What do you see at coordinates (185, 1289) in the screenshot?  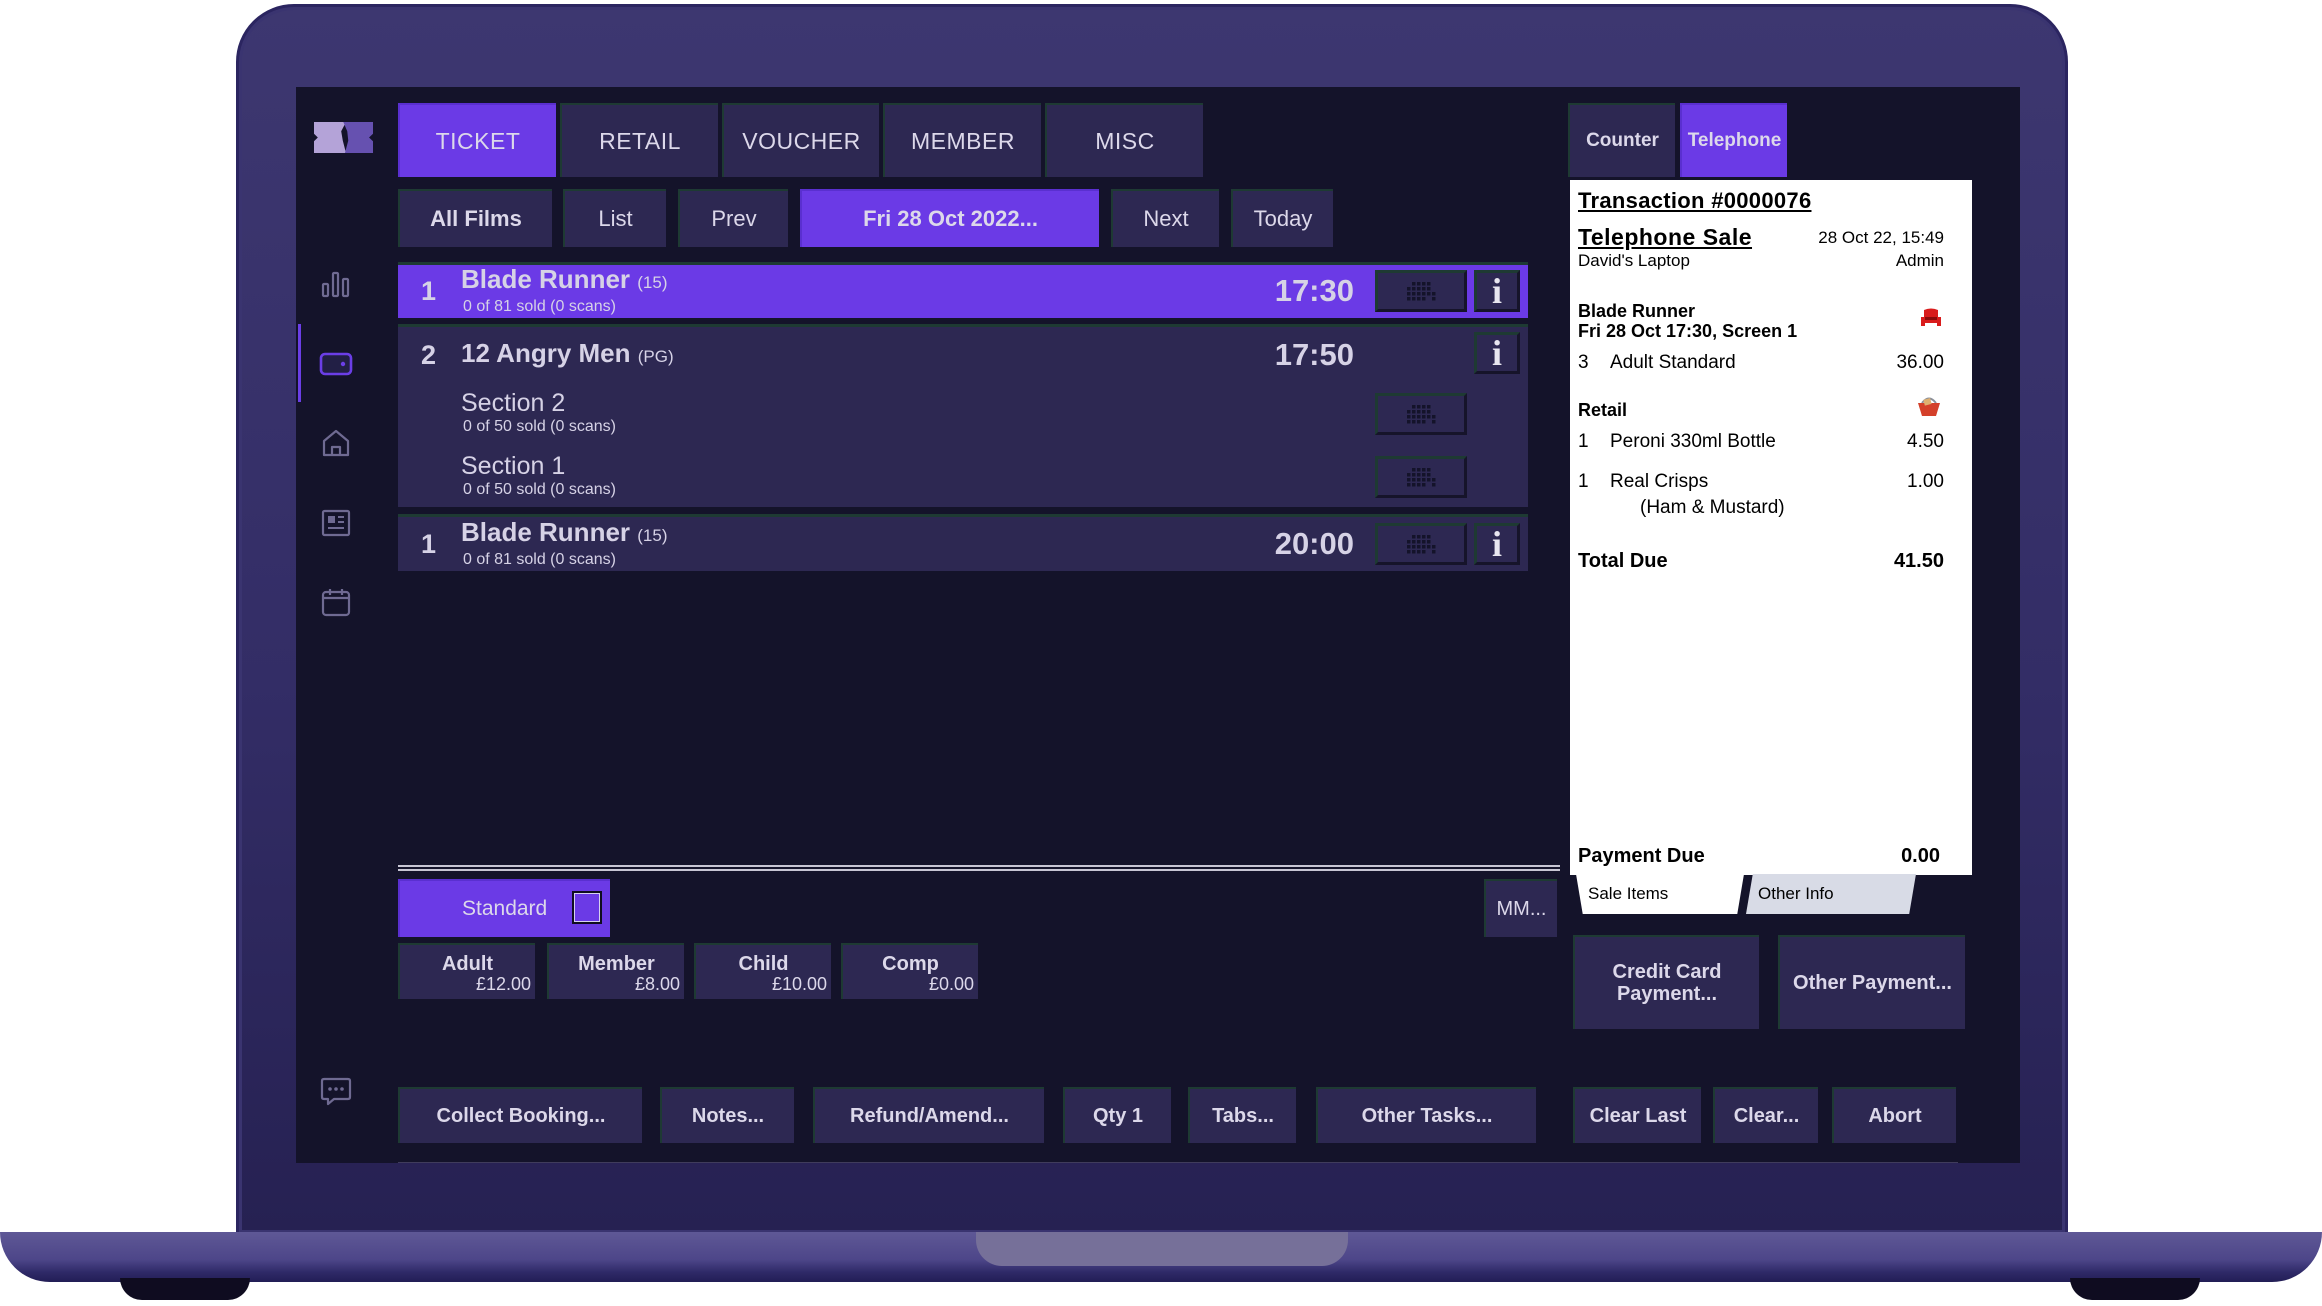 I see `laptop-foot-left` at bounding box center [185, 1289].